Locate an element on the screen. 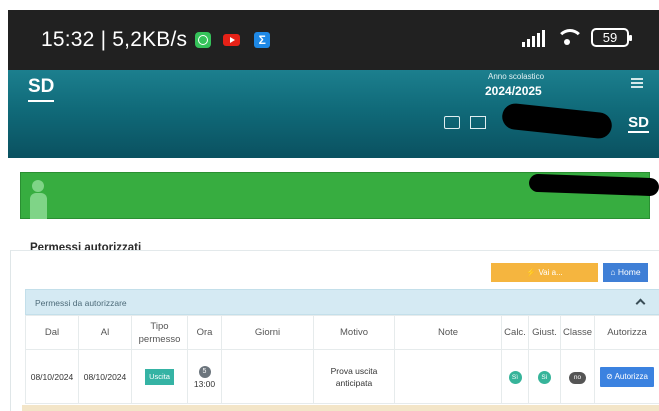  check-circle-icon: ⊘ is located at coordinates (609, 376).